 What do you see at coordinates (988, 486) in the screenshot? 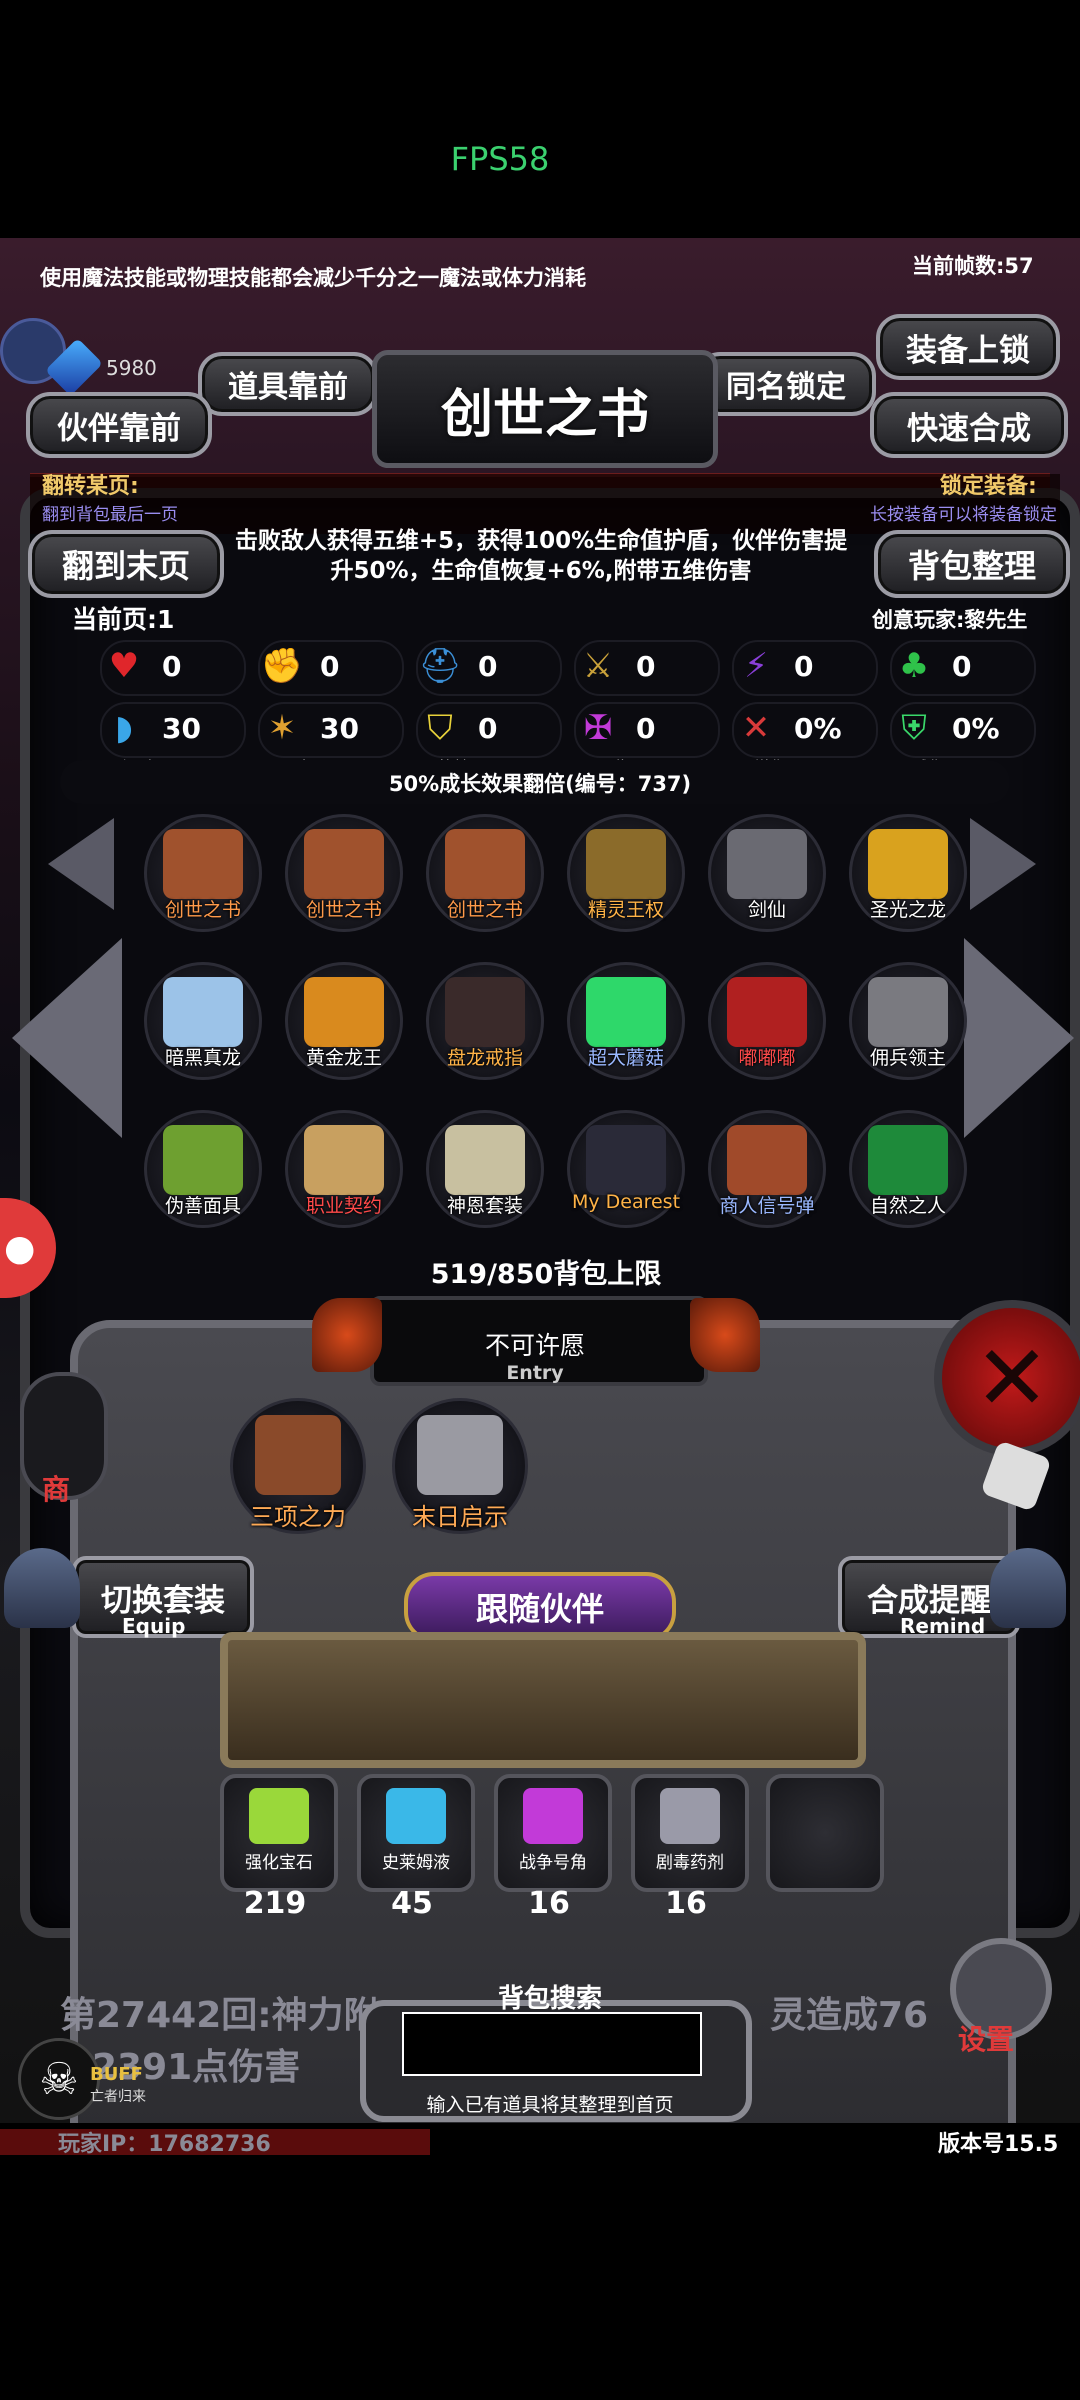
I see `lock-equip-hint: 锁定装备:` at bounding box center [988, 486].